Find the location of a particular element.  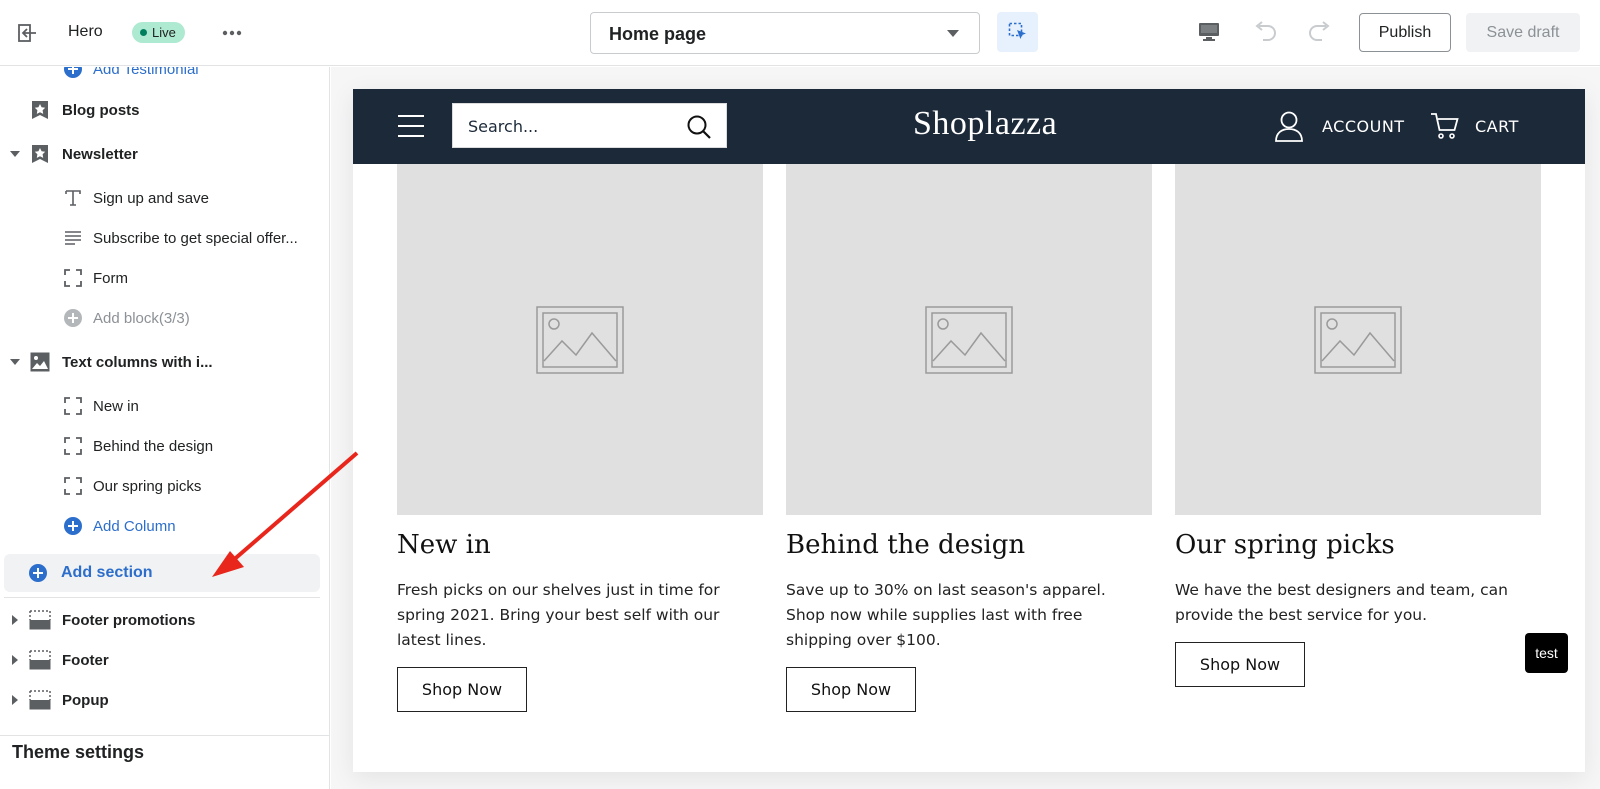

sidebar-item-footer-promotions: Footer promotions is located at coordinates (164, 620).